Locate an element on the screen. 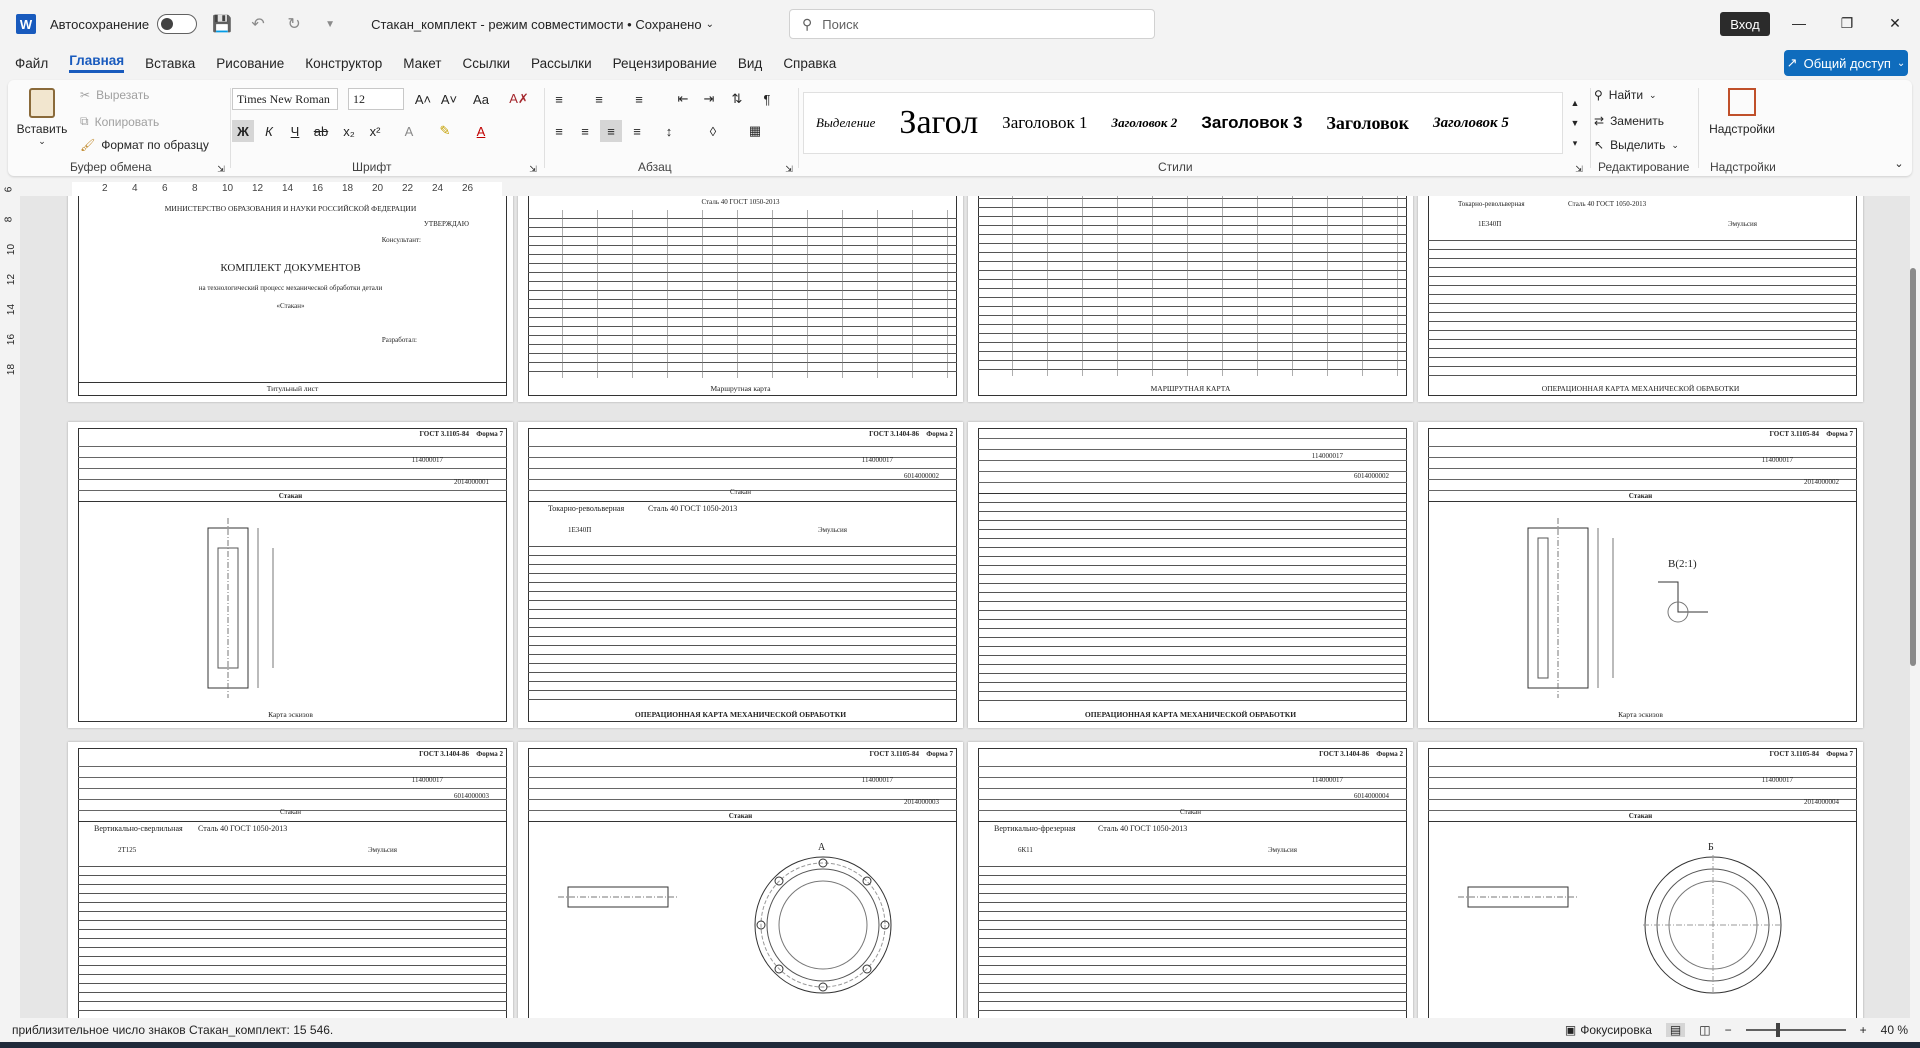 This screenshot has height=1048, width=1920. tab-0: Файл is located at coordinates (31, 63).